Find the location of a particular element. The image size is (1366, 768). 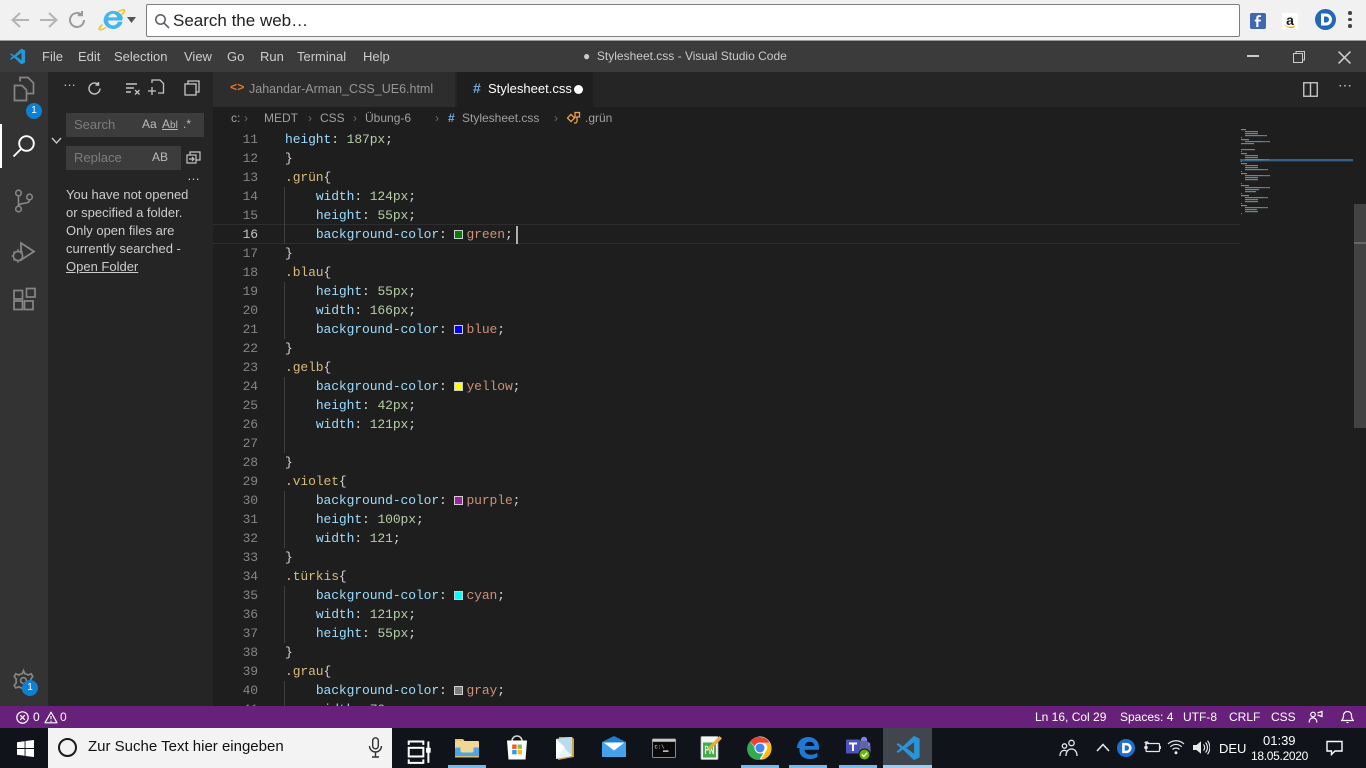

svg-text: a is located at coordinates (1290, 20).